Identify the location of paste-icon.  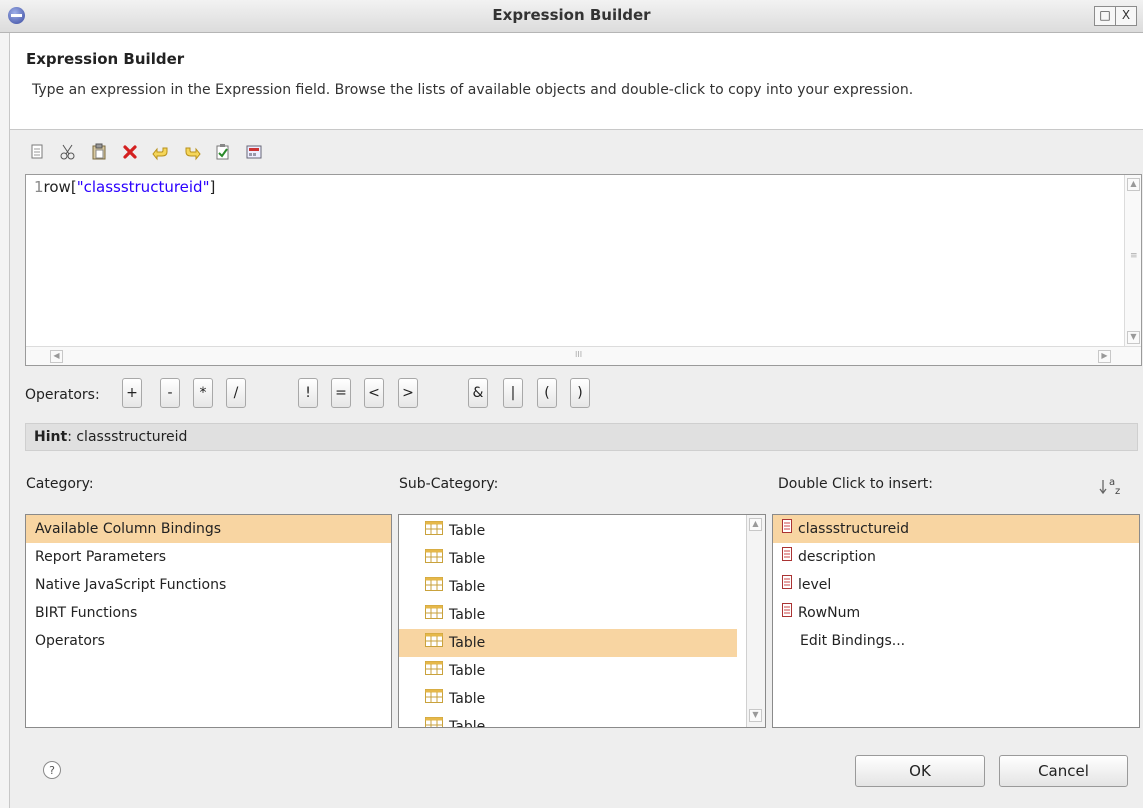
(99, 152).